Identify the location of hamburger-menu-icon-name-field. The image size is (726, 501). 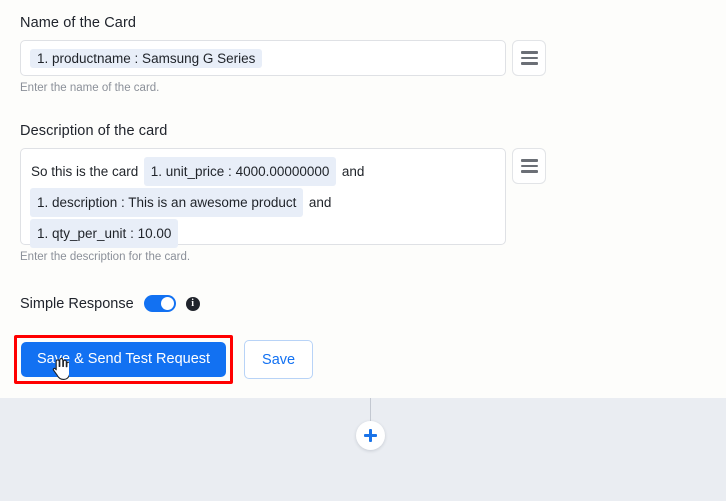
(529, 58).